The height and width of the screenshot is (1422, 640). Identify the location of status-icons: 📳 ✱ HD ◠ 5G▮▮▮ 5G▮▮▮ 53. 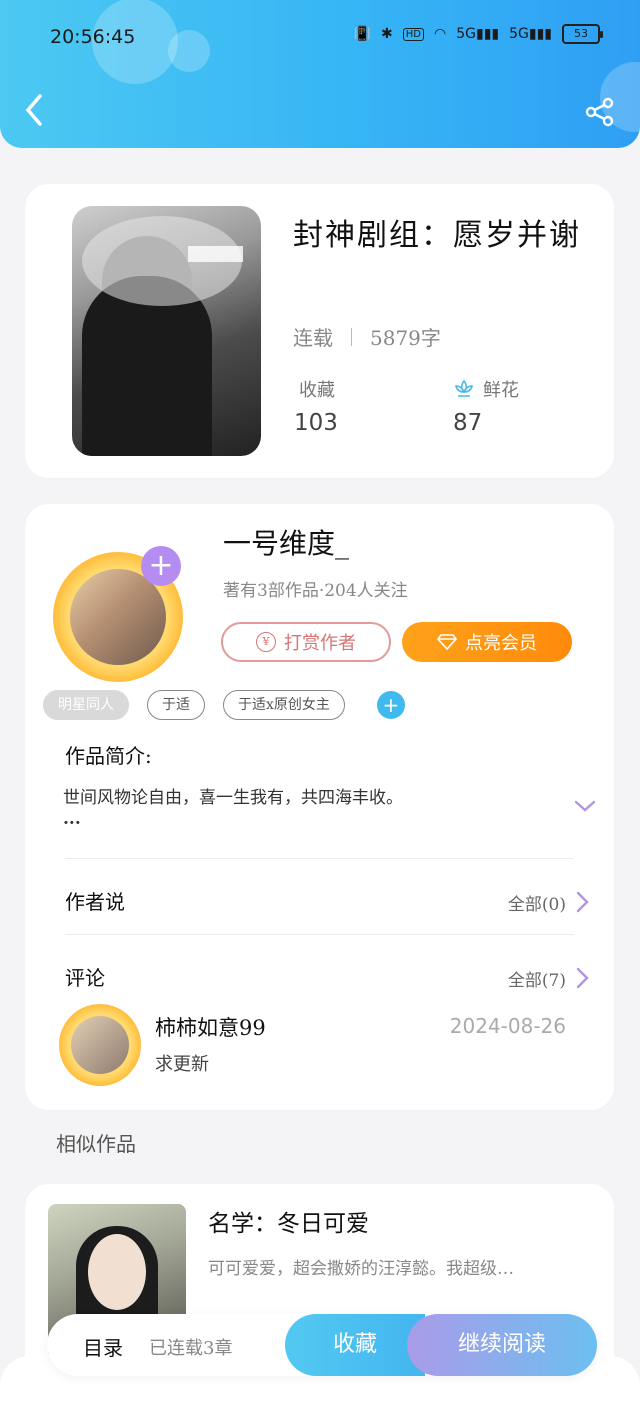
(478, 34).